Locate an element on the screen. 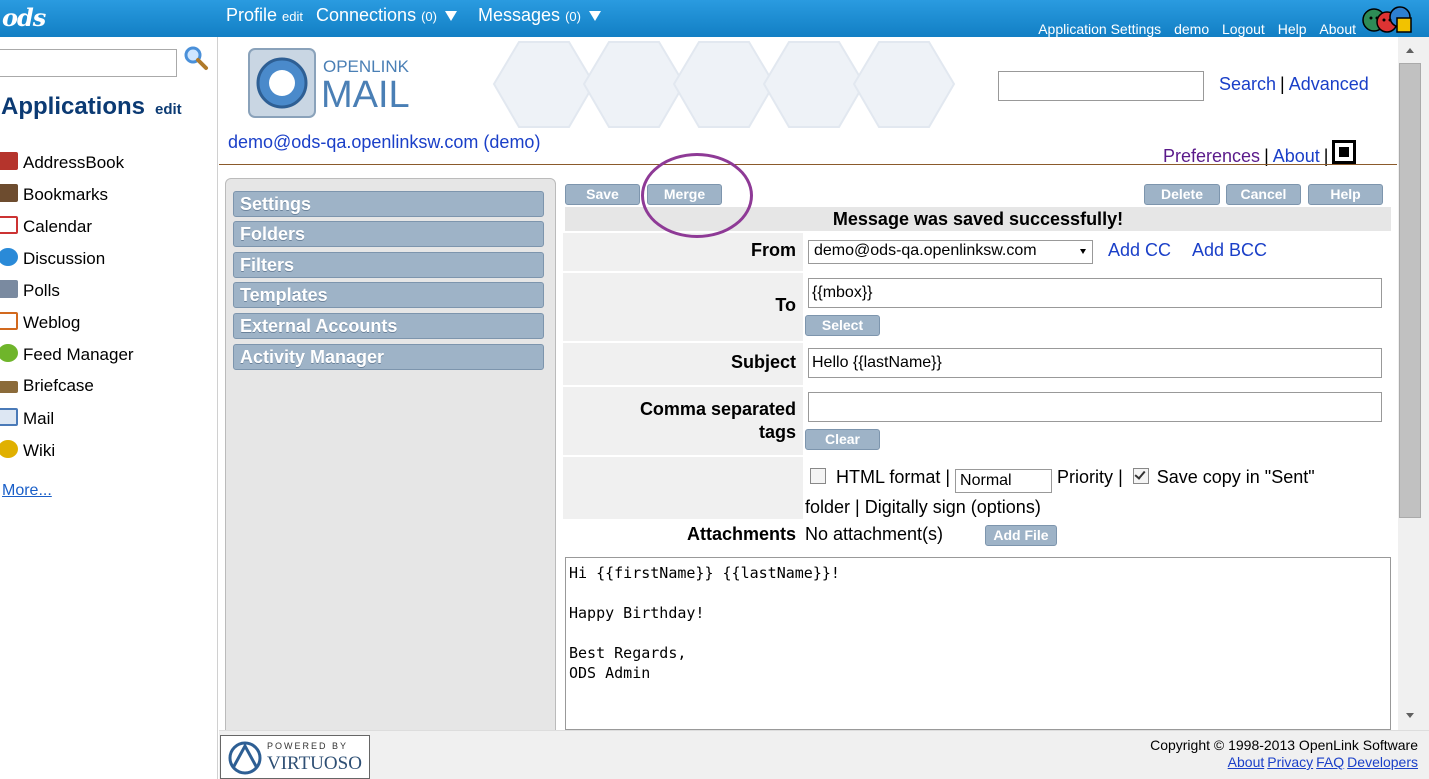 This screenshot has height=779, width=1429. footer-faq-link: FAQ is located at coordinates (1330, 762).